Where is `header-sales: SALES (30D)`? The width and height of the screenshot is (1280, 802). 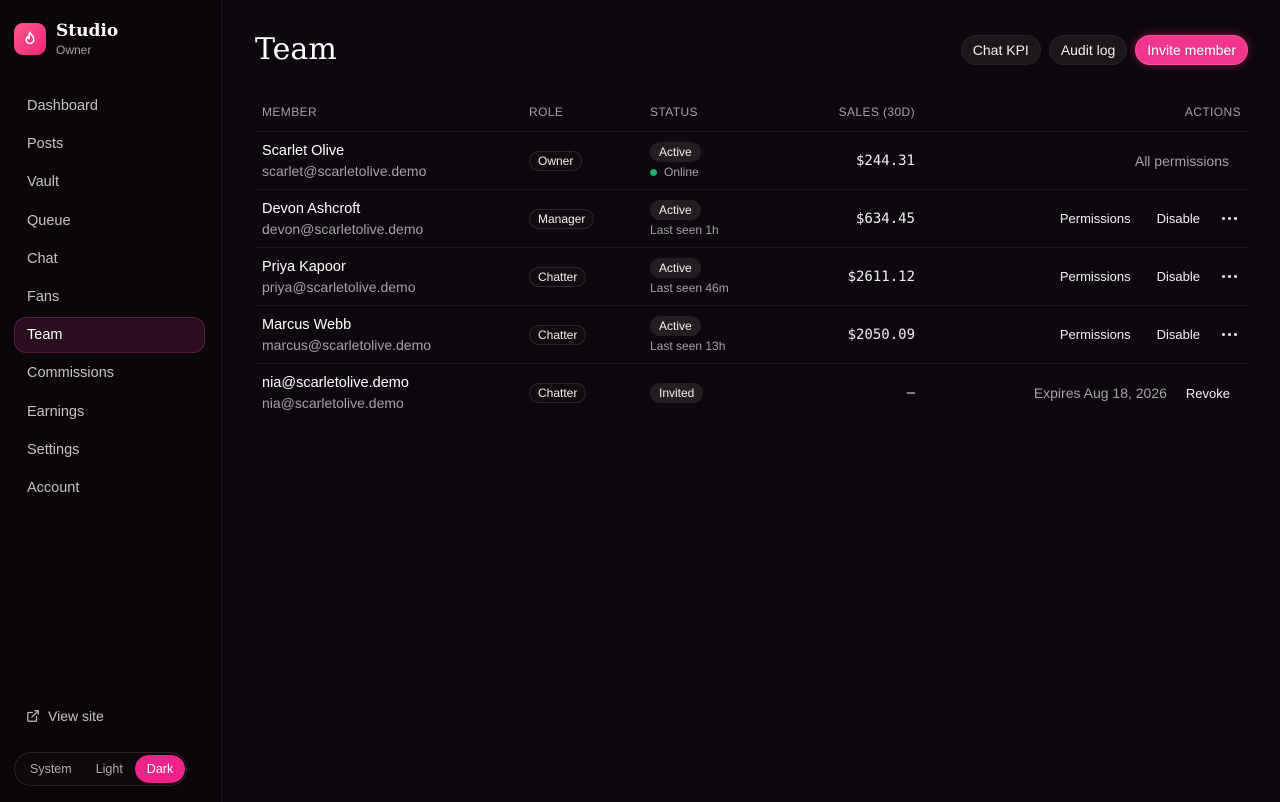
header-sales: SALES (30D) is located at coordinates (876, 111).